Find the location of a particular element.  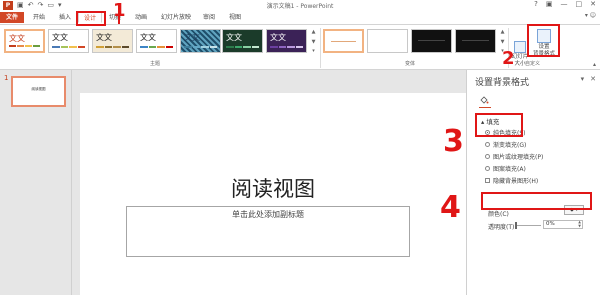

slide-number: 1 is located at coordinates (6, 78).